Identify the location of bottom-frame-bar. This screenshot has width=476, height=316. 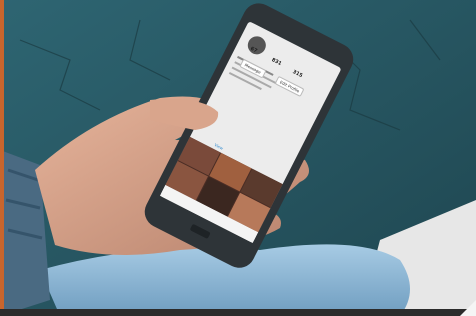
(238, 312).